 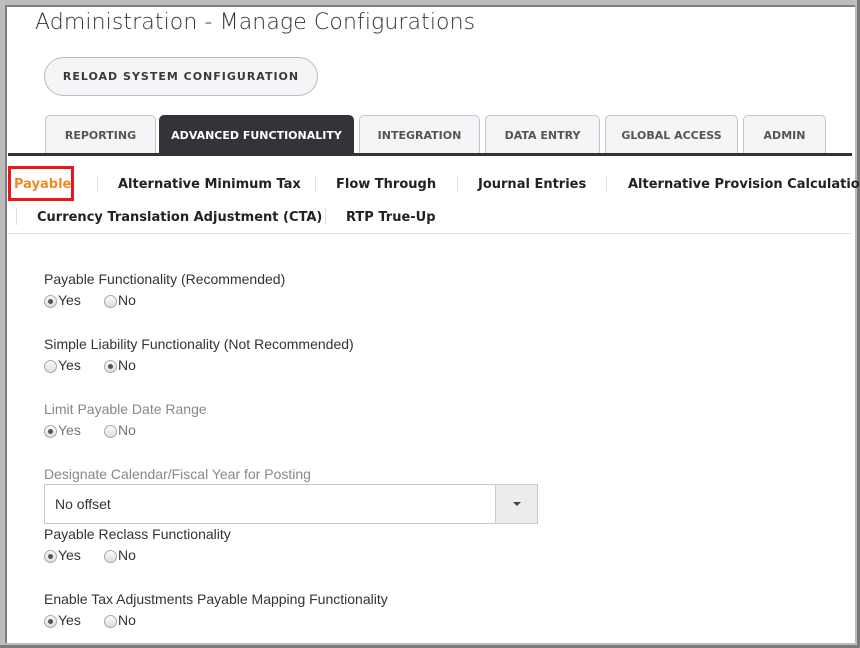 I want to click on limit-payable-date-range-yes-radio: Yes, so click(x=62, y=430).